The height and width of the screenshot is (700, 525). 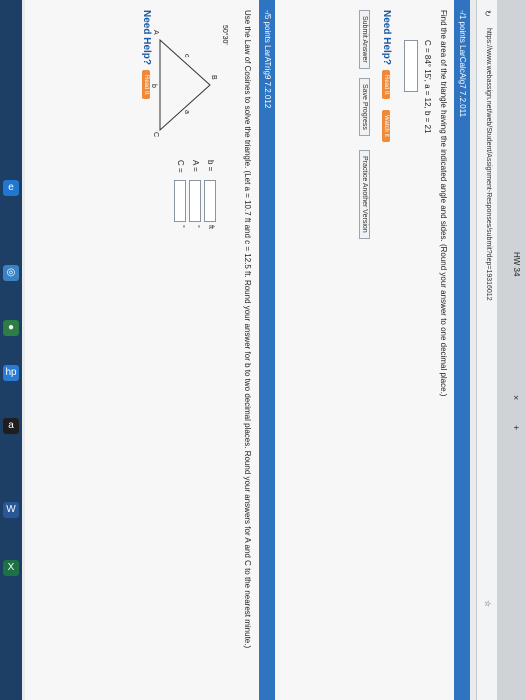 I want to click on chrome-icon: ●, so click(x=11, y=328).